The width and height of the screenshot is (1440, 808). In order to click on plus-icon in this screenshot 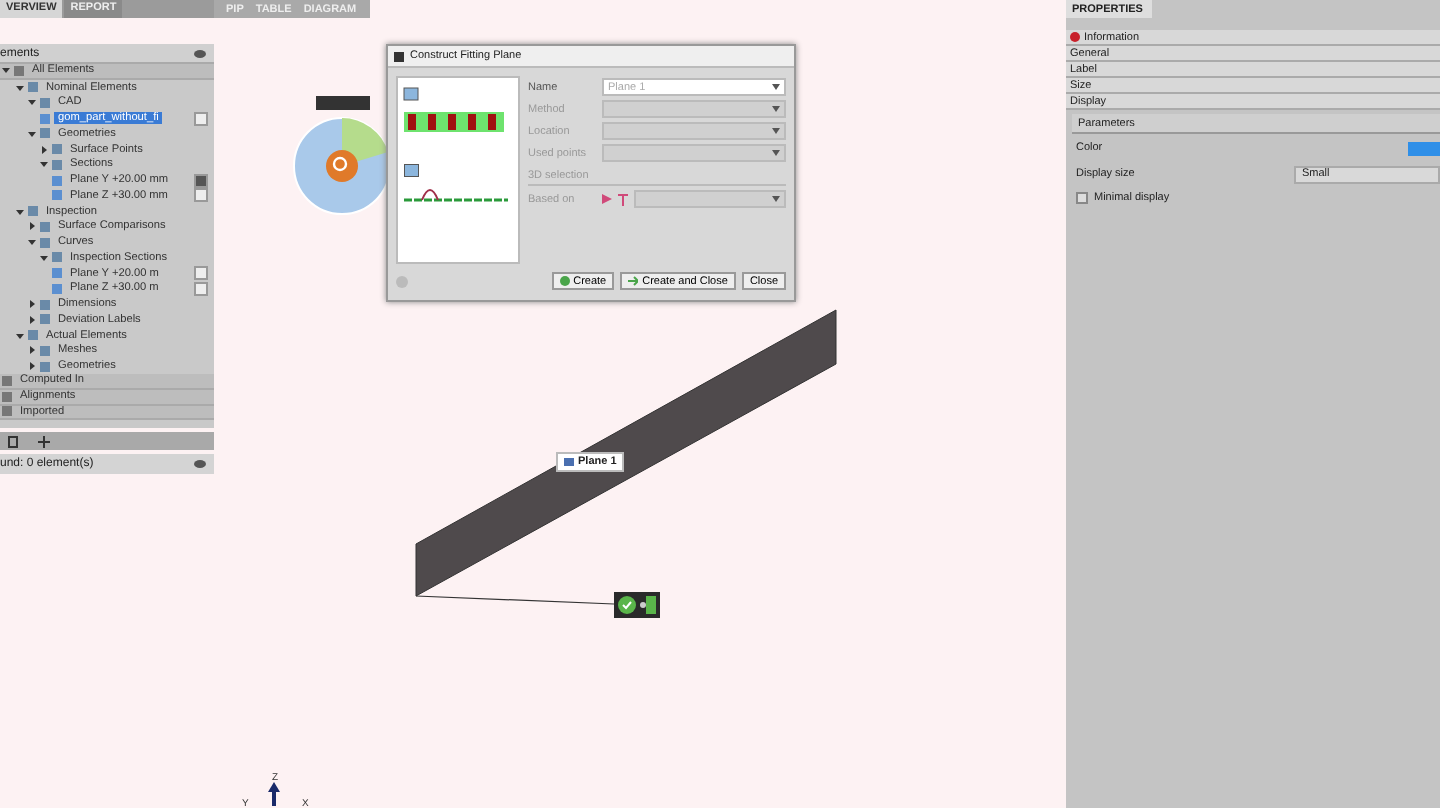, I will do `click(44, 441)`.